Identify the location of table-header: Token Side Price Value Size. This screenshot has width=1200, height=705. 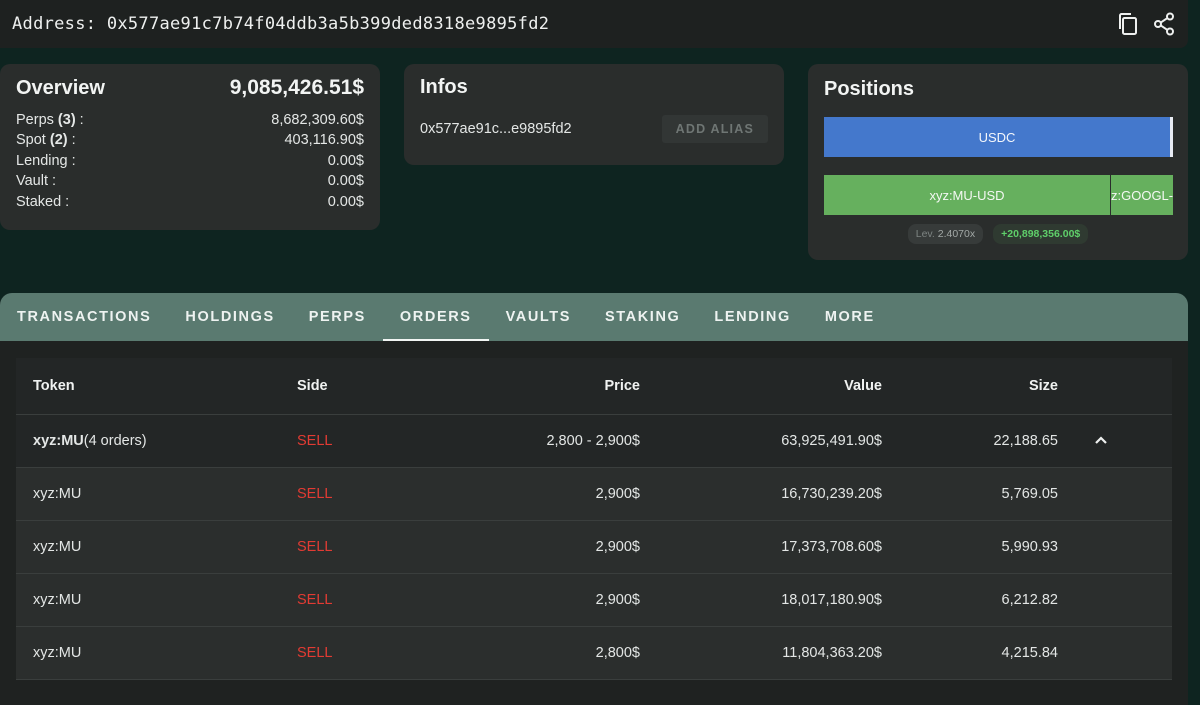
(594, 386).